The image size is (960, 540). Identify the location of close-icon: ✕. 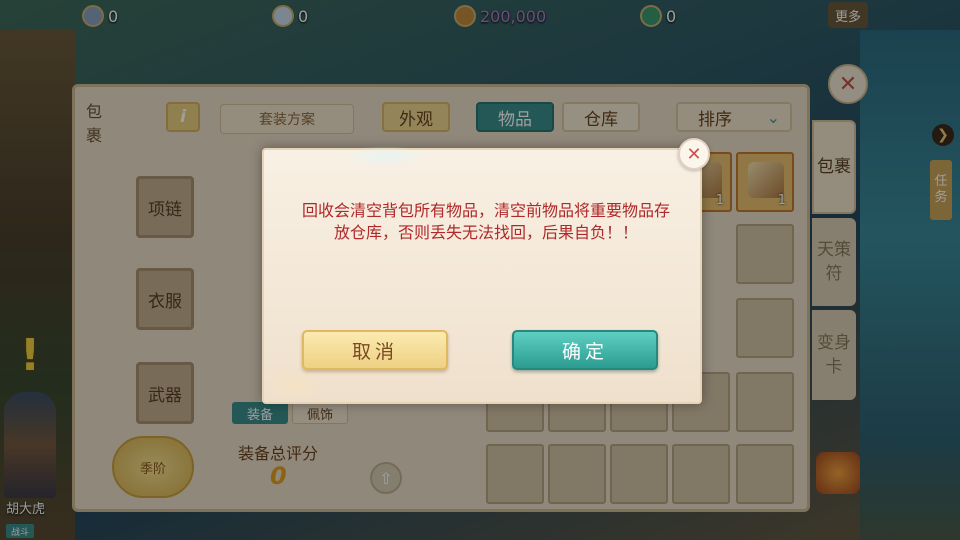
(694, 154).